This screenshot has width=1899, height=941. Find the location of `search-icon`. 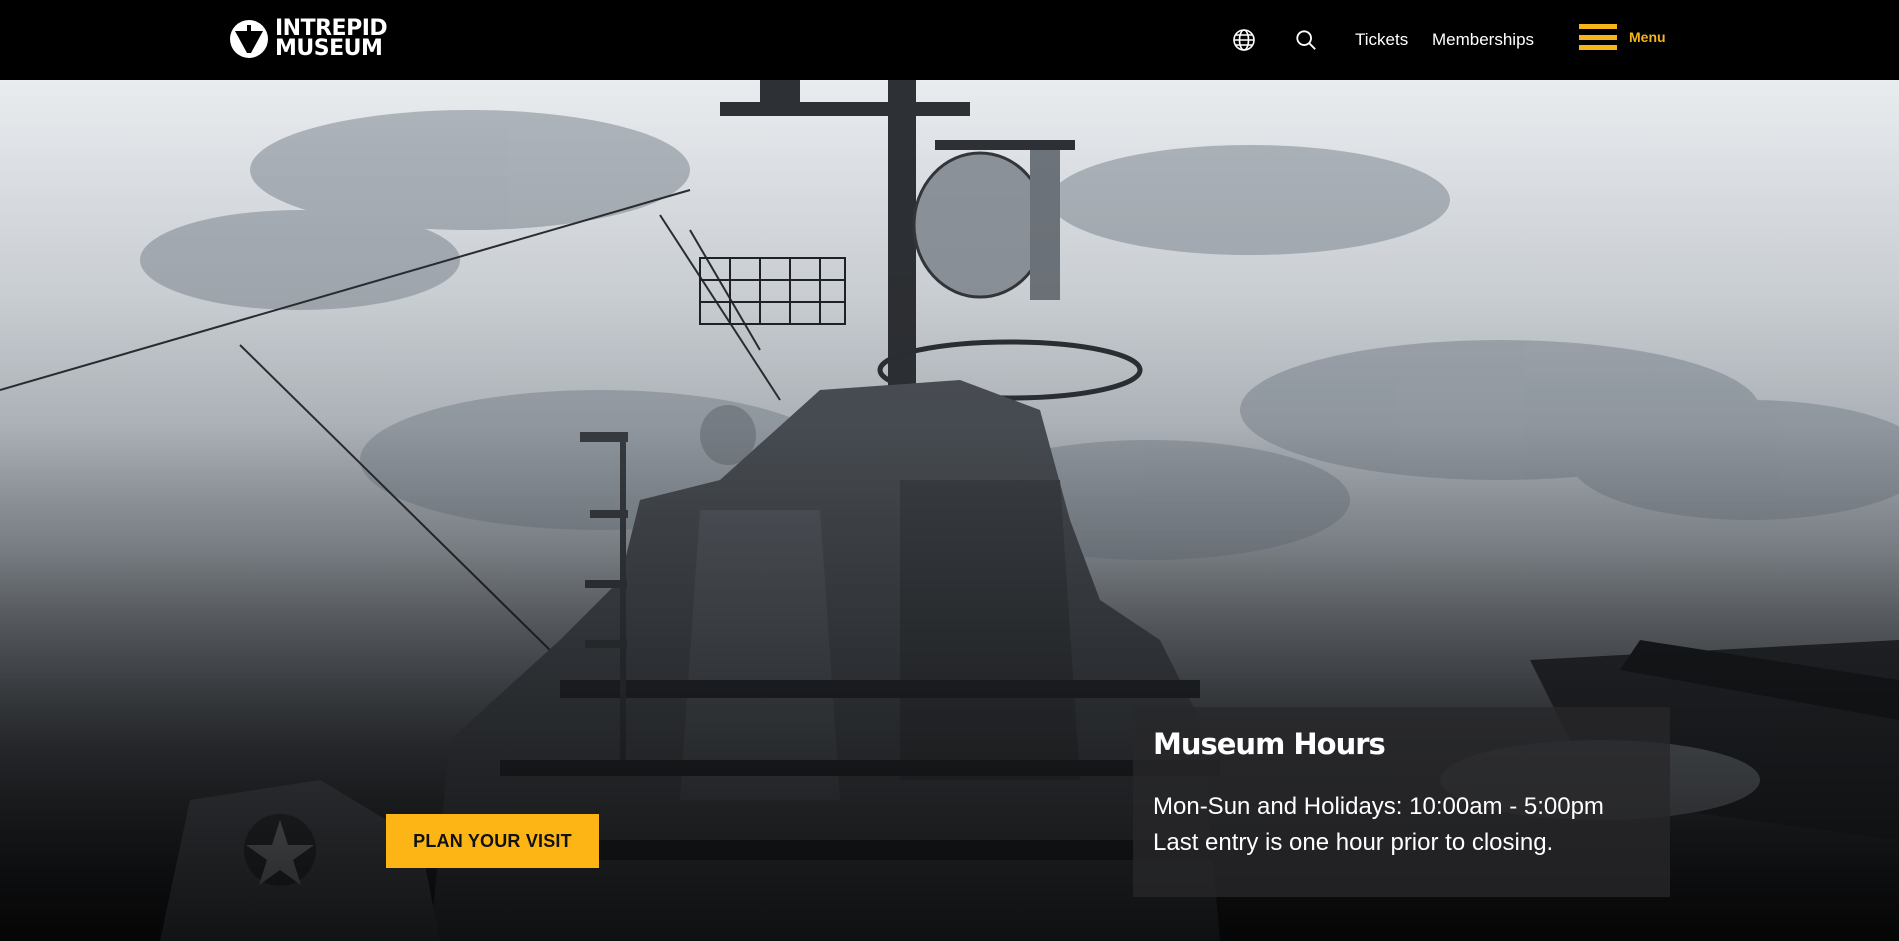

search-icon is located at coordinates (1306, 40).